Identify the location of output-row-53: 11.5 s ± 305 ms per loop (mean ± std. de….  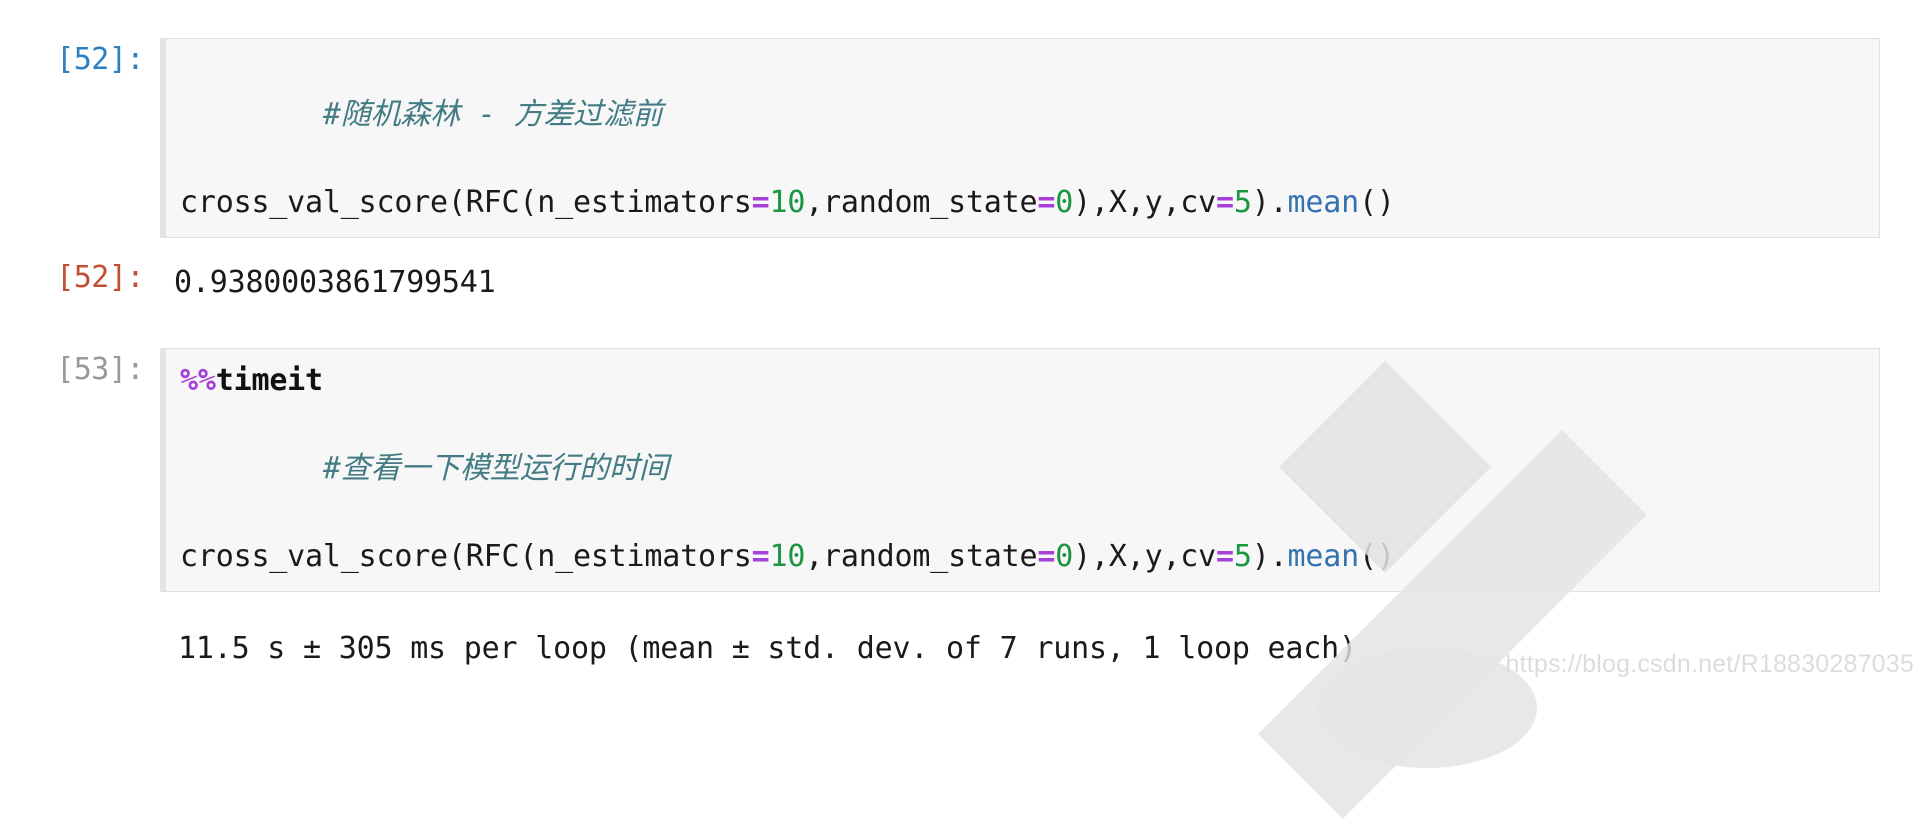
(966, 649).